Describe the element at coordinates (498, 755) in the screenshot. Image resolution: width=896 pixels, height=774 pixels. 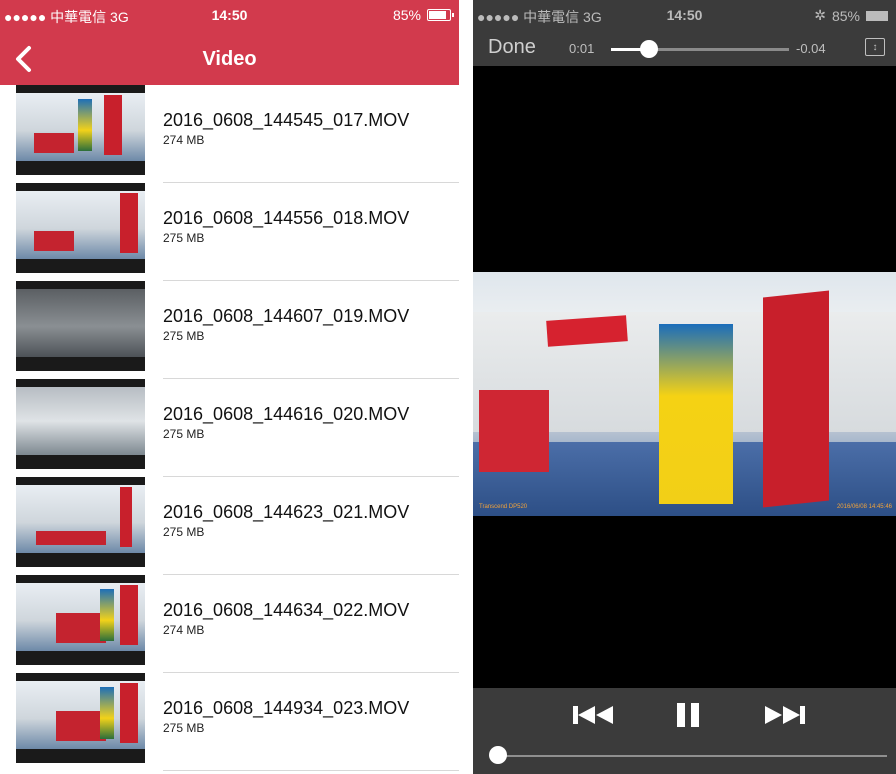
I see `volume-thumb` at that location.